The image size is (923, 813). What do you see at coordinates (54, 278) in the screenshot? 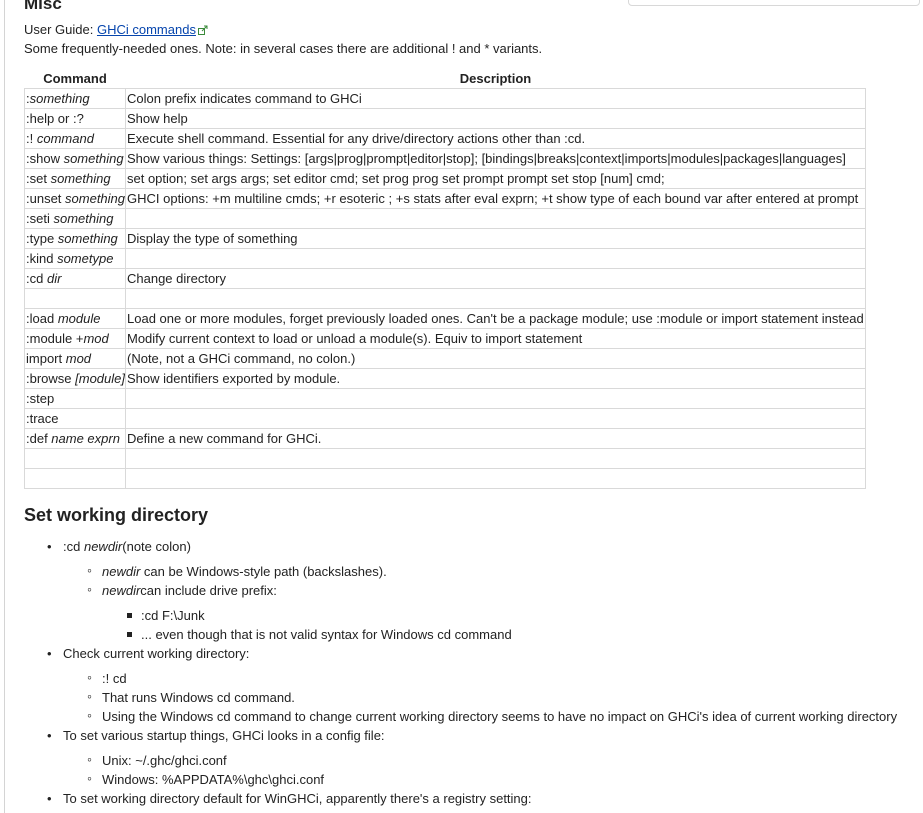
I see `command-argument: dir` at bounding box center [54, 278].